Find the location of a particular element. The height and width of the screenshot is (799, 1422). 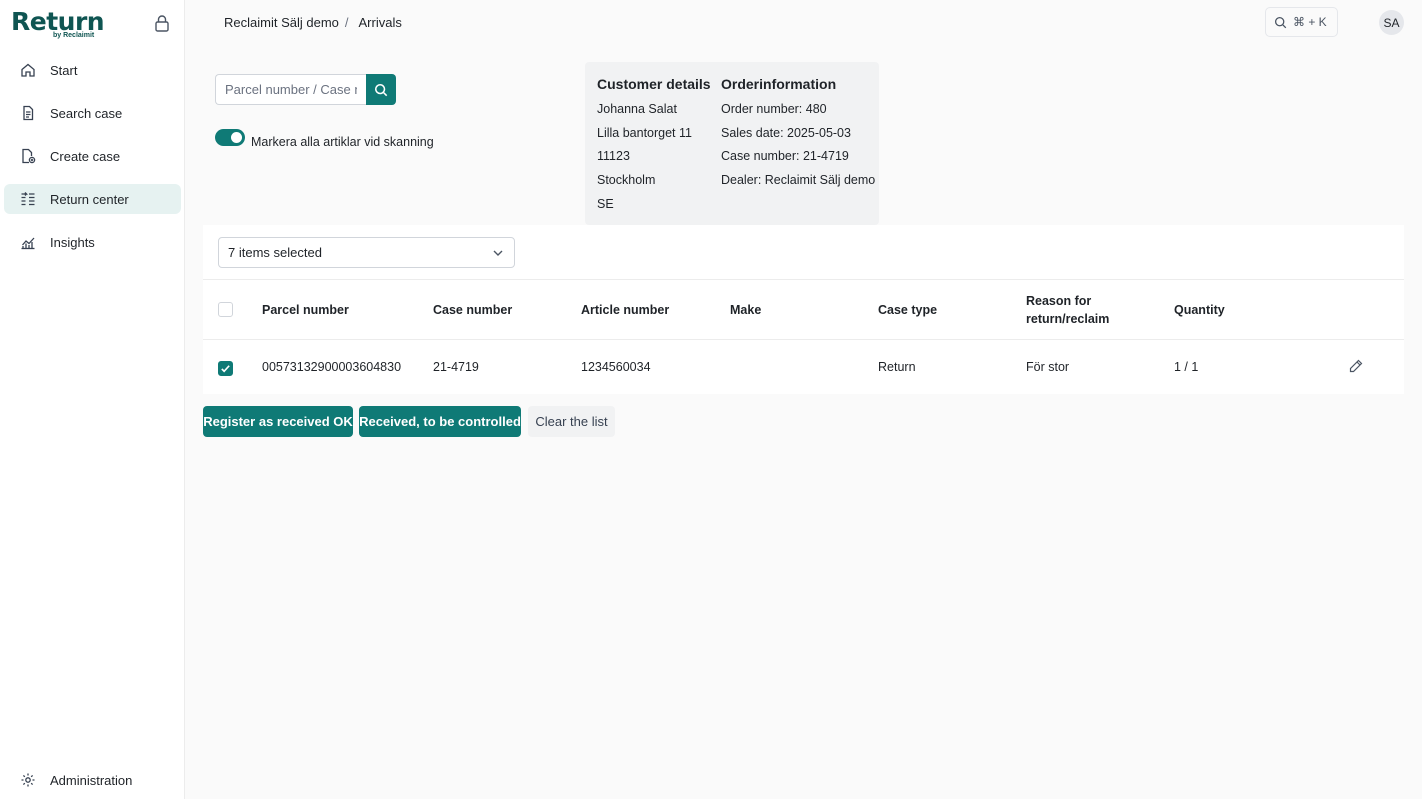

toggle-label: Markera alla artiklar vid skanning is located at coordinates (342, 142).